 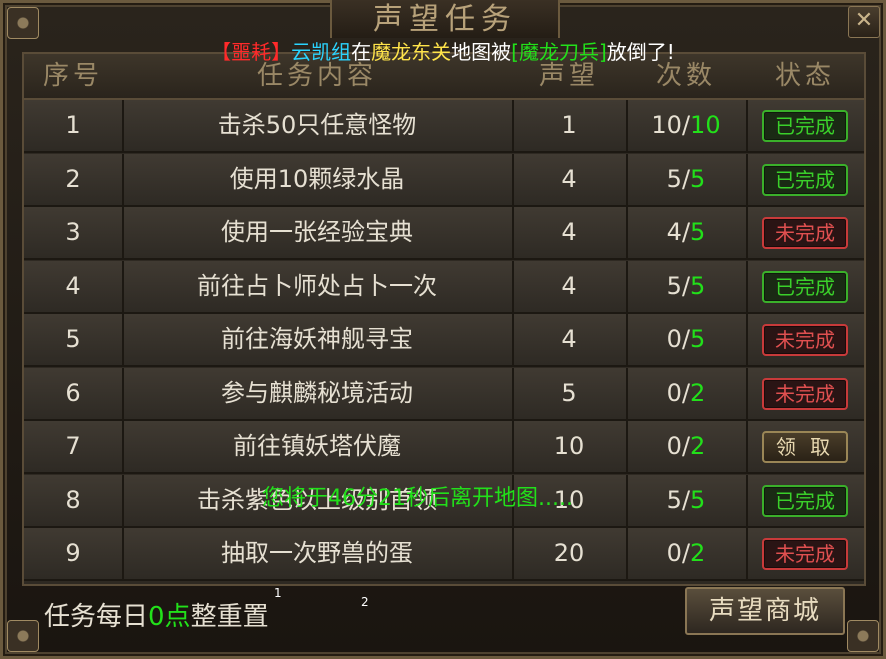 I want to click on reset-info: 任务每日0点整重置, so click(x=156, y=614).